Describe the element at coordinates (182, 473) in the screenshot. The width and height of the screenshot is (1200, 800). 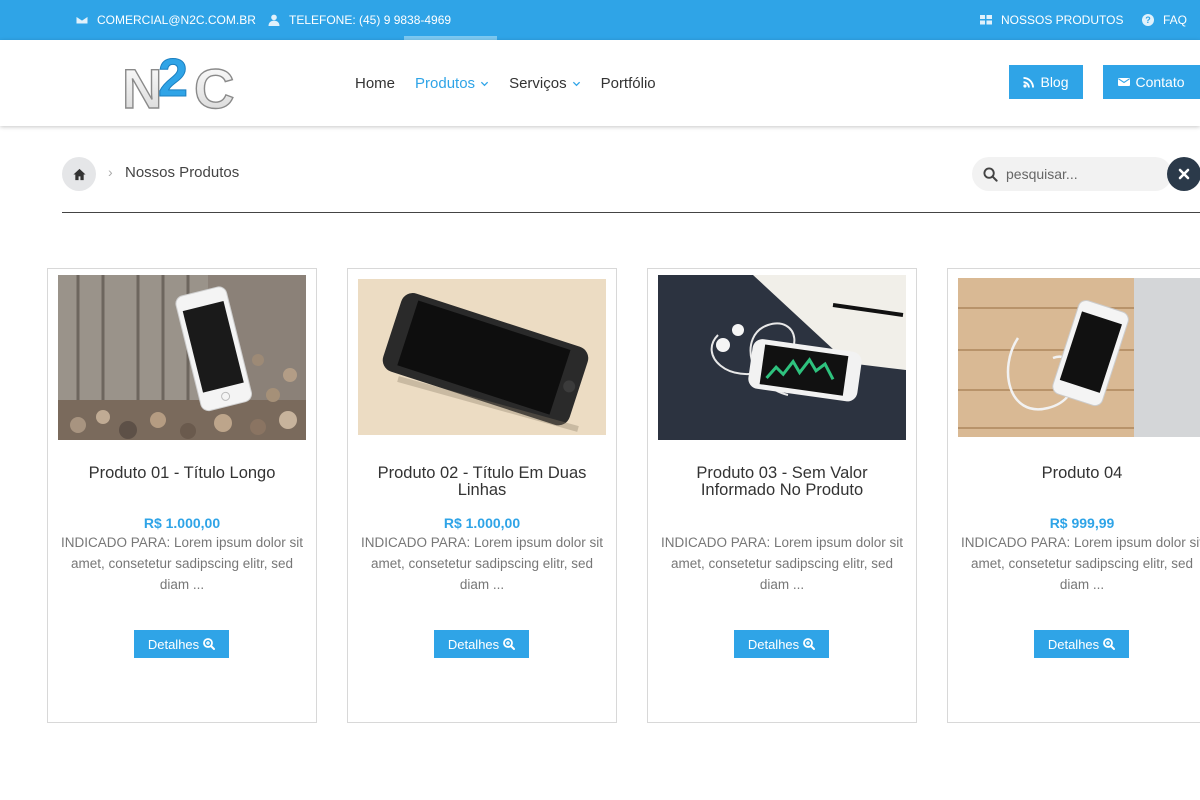
I see `product-title: Produto 01 - Título Longo` at that location.